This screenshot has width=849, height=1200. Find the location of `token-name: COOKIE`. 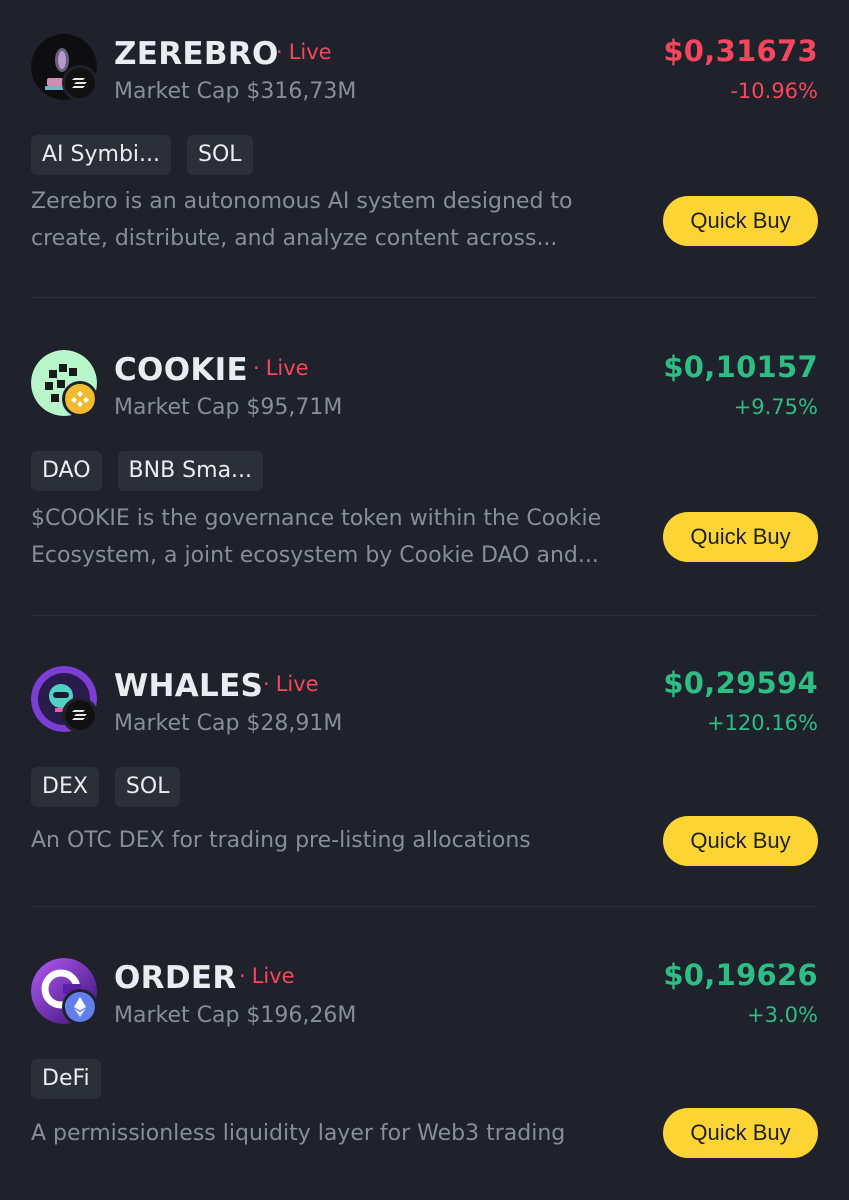

token-name: COOKIE is located at coordinates (181, 370).